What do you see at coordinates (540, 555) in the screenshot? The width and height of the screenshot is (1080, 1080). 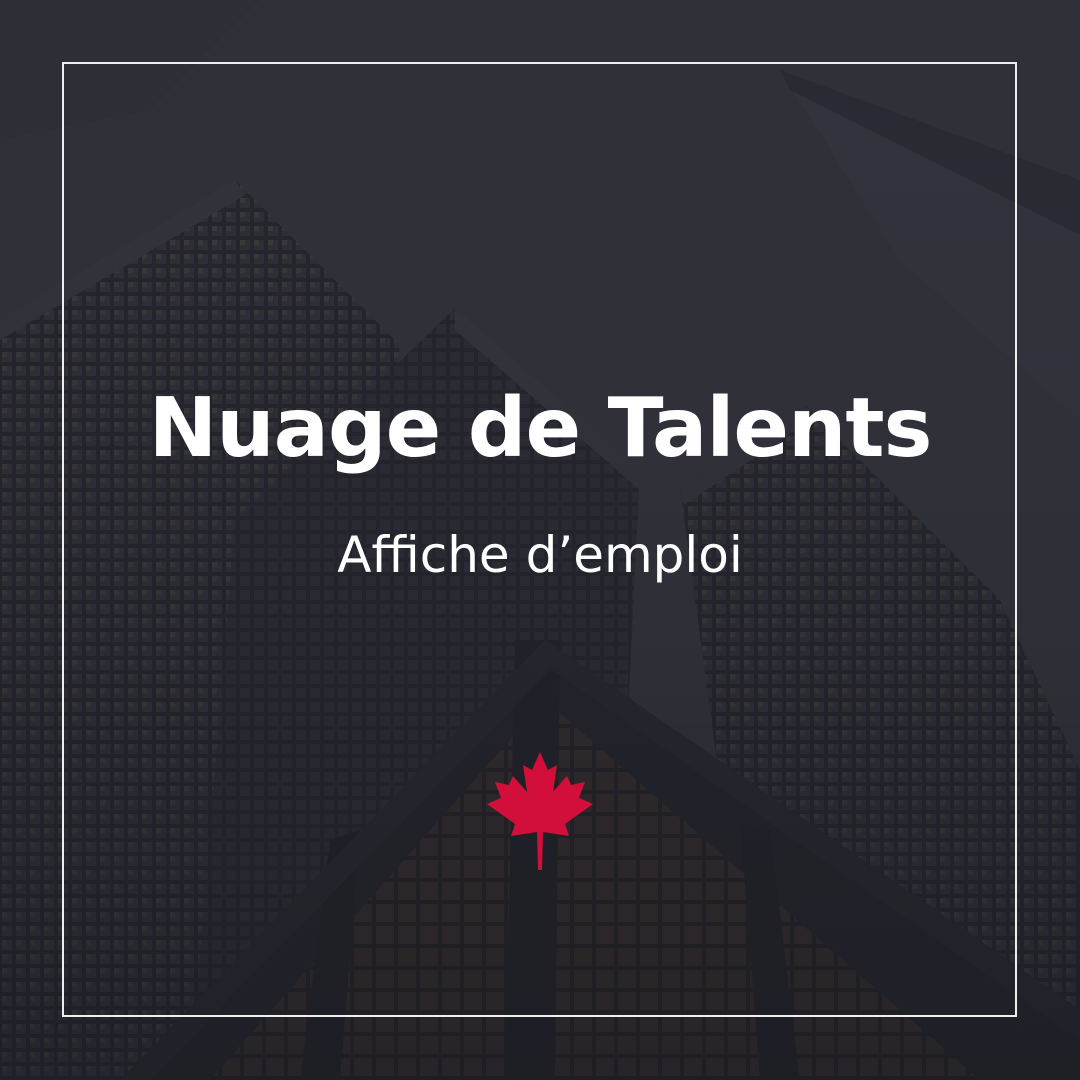 I see `poster-subtitle: Affiche d’emploi` at bounding box center [540, 555].